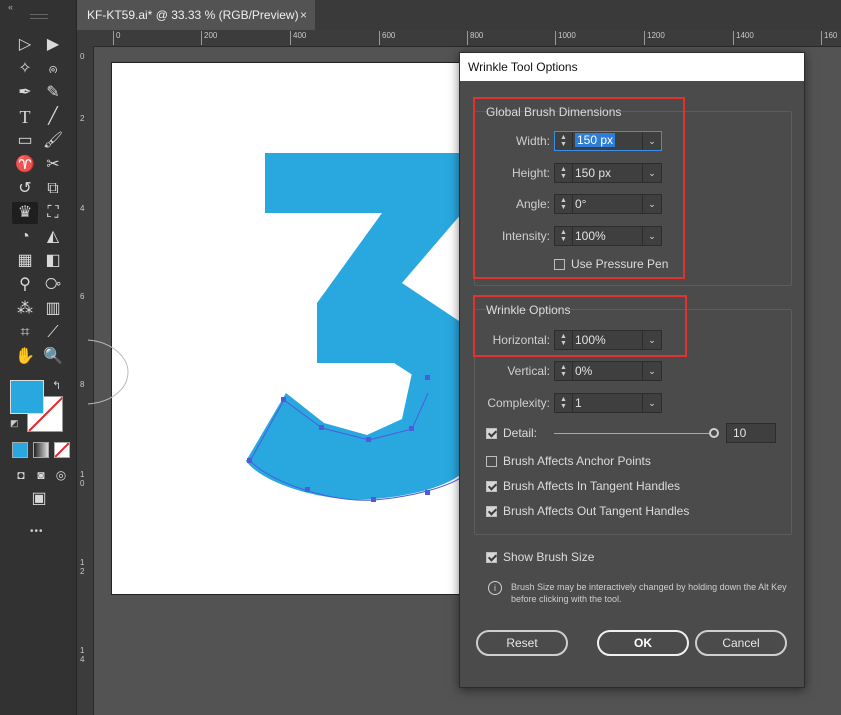  Describe the element at coordinates (25, 237) in the screenshot. I see `shape-builder-tool-icon: ◔` at that location.